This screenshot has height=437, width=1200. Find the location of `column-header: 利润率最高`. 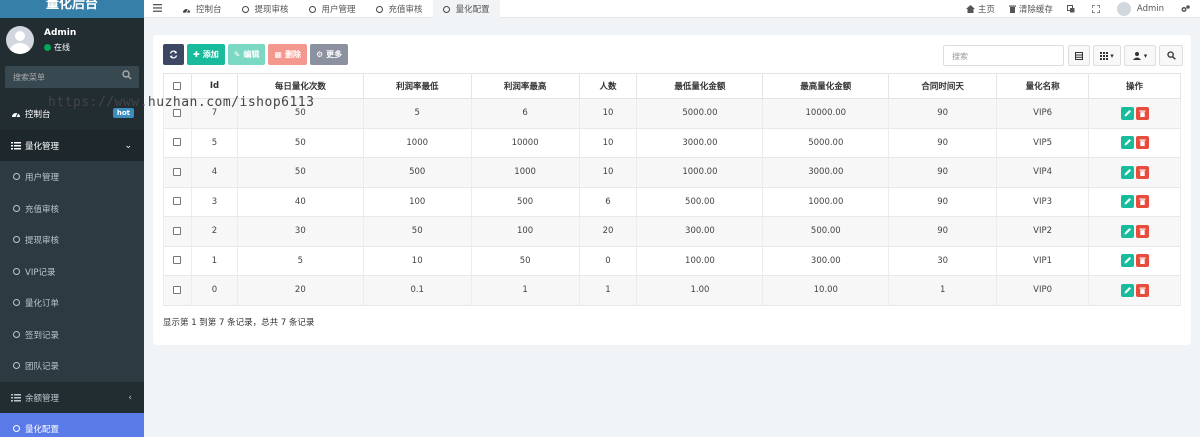

column-header: 利润率最高 is located at coordinates (525, 86).